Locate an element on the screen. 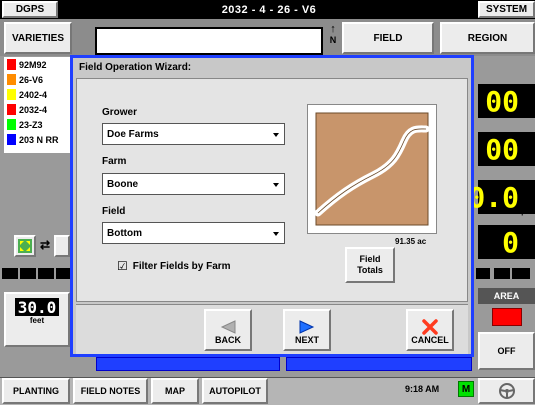  next-arrow-icon is located at coordinates (307, 327).